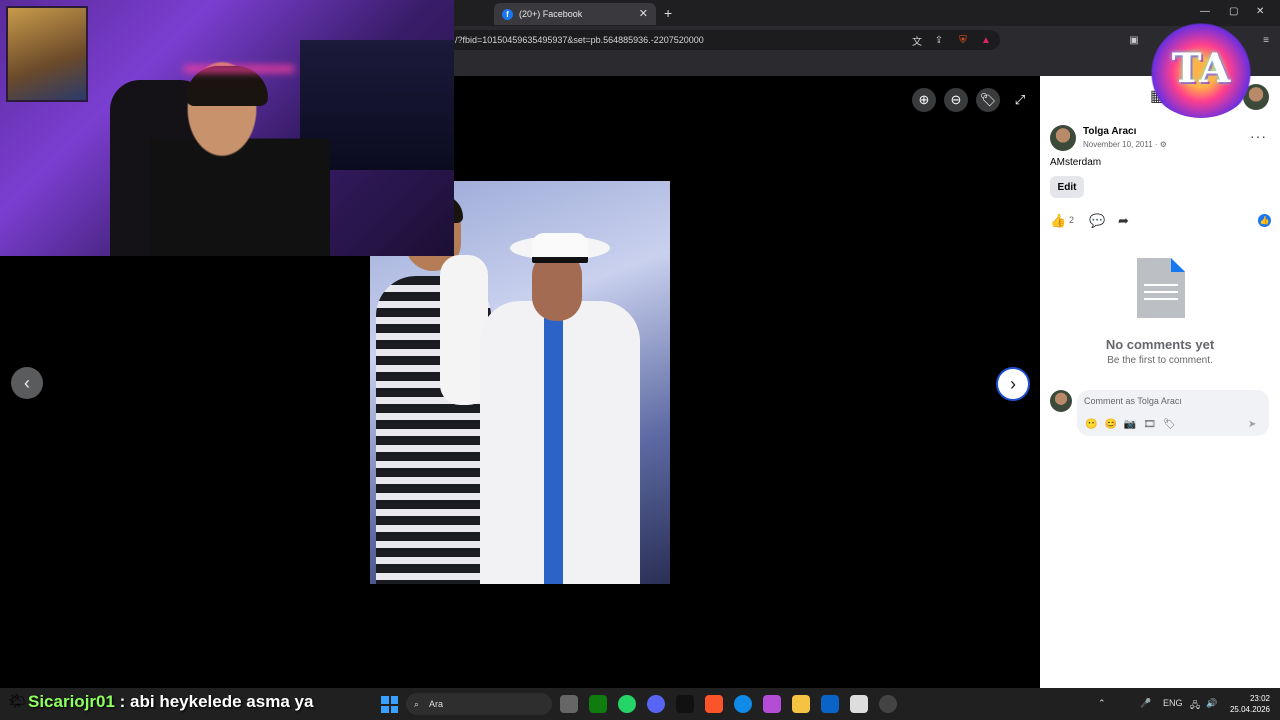 This screenshot has width=1280, height=720. What do you see at coordinates (227, 128) in the screenshot?
I see `webcam-overlay` at bounding box center [227, 128].